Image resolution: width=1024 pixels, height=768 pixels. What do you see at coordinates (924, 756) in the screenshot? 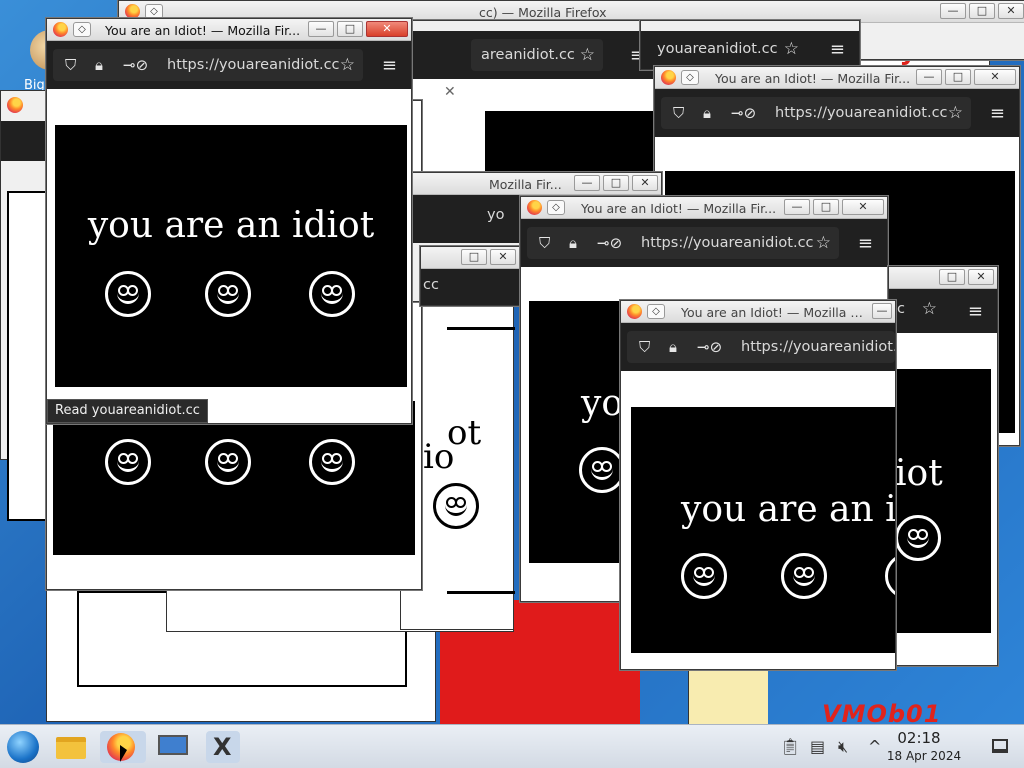
I see `clock-date: 18 Apr 2024` at bounding box center [924, 756].